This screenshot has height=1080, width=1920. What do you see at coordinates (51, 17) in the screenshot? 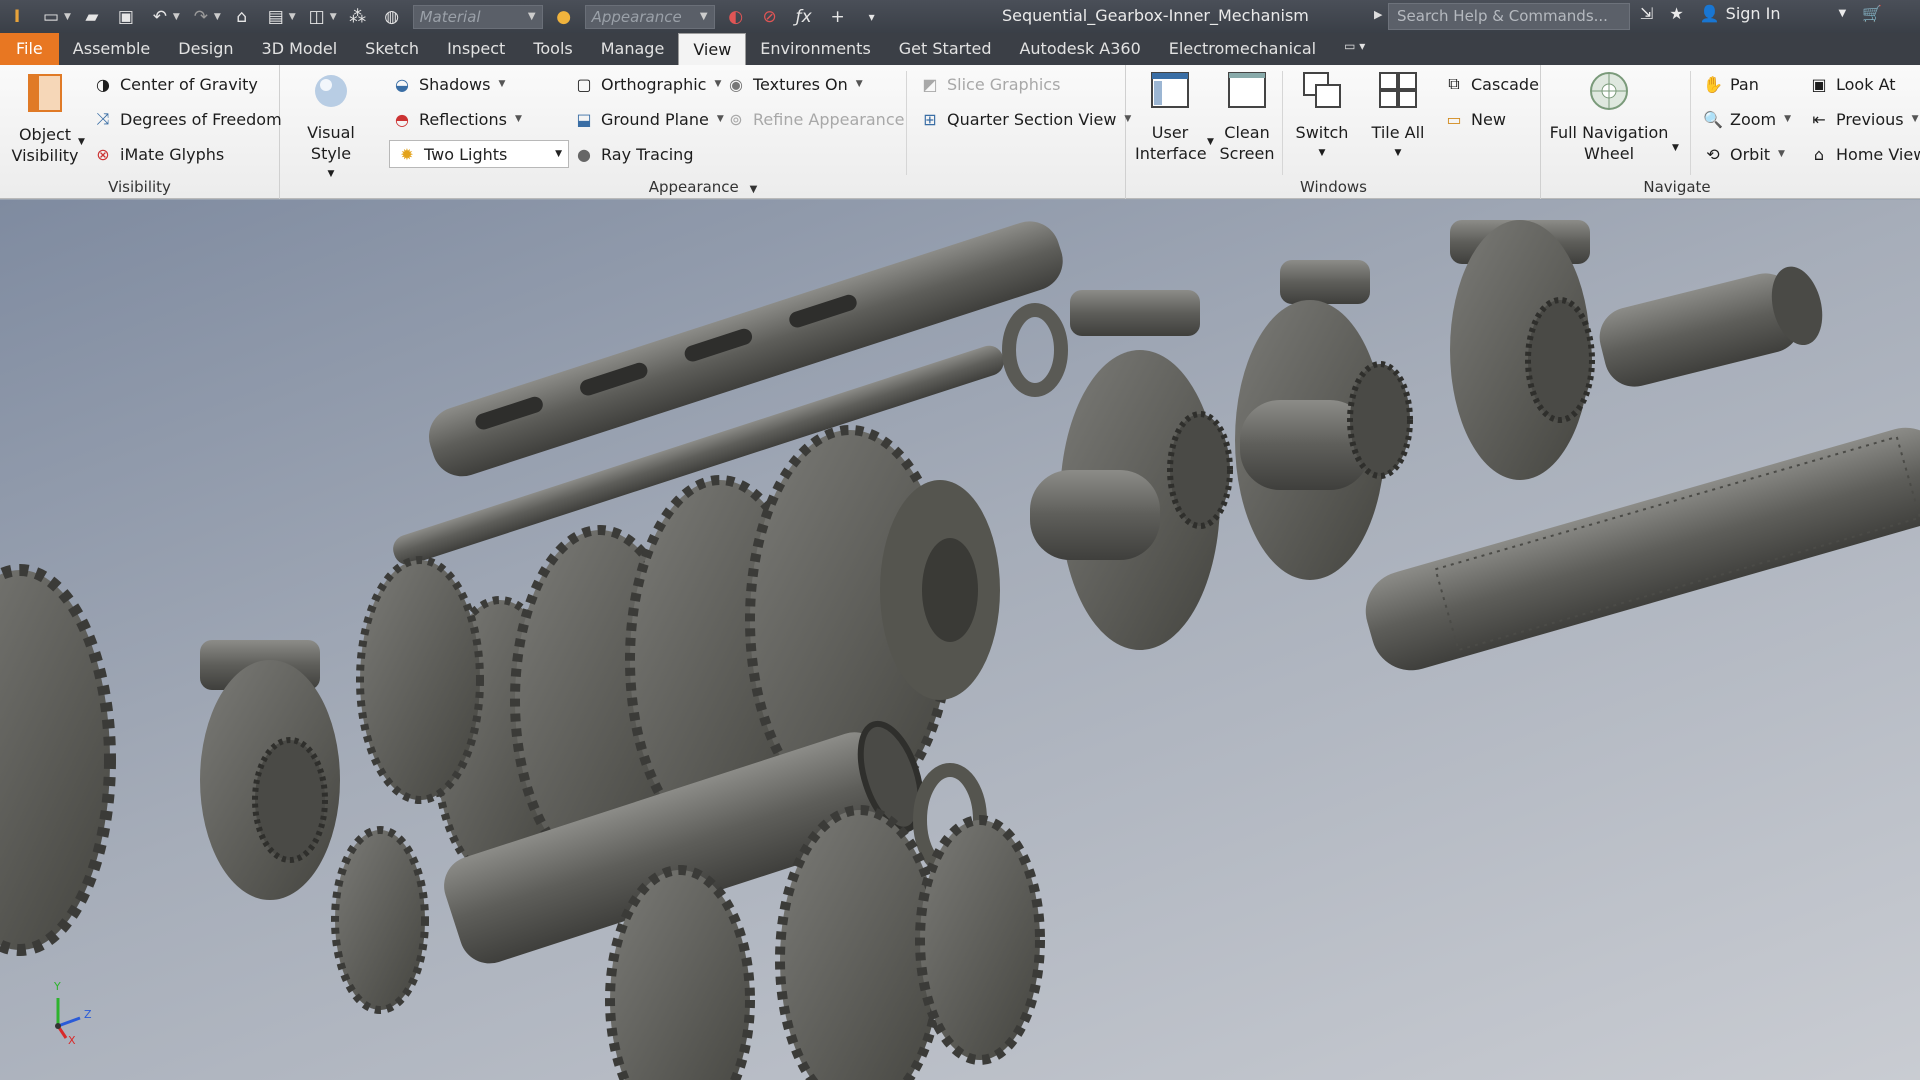
I see `new-file-icon: ▭` at bounding box center [51, 17].